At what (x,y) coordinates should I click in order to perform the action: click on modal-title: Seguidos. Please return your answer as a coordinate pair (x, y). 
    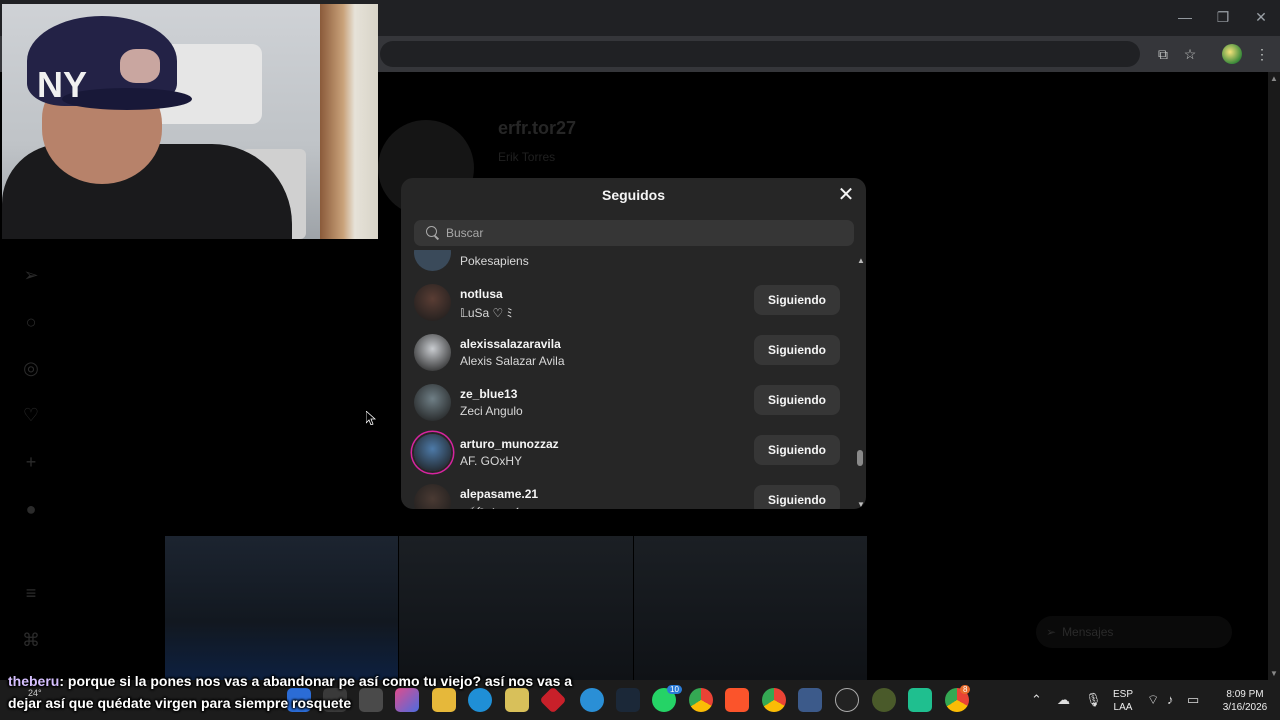
    Looking at the image, I should click on (633, 195).